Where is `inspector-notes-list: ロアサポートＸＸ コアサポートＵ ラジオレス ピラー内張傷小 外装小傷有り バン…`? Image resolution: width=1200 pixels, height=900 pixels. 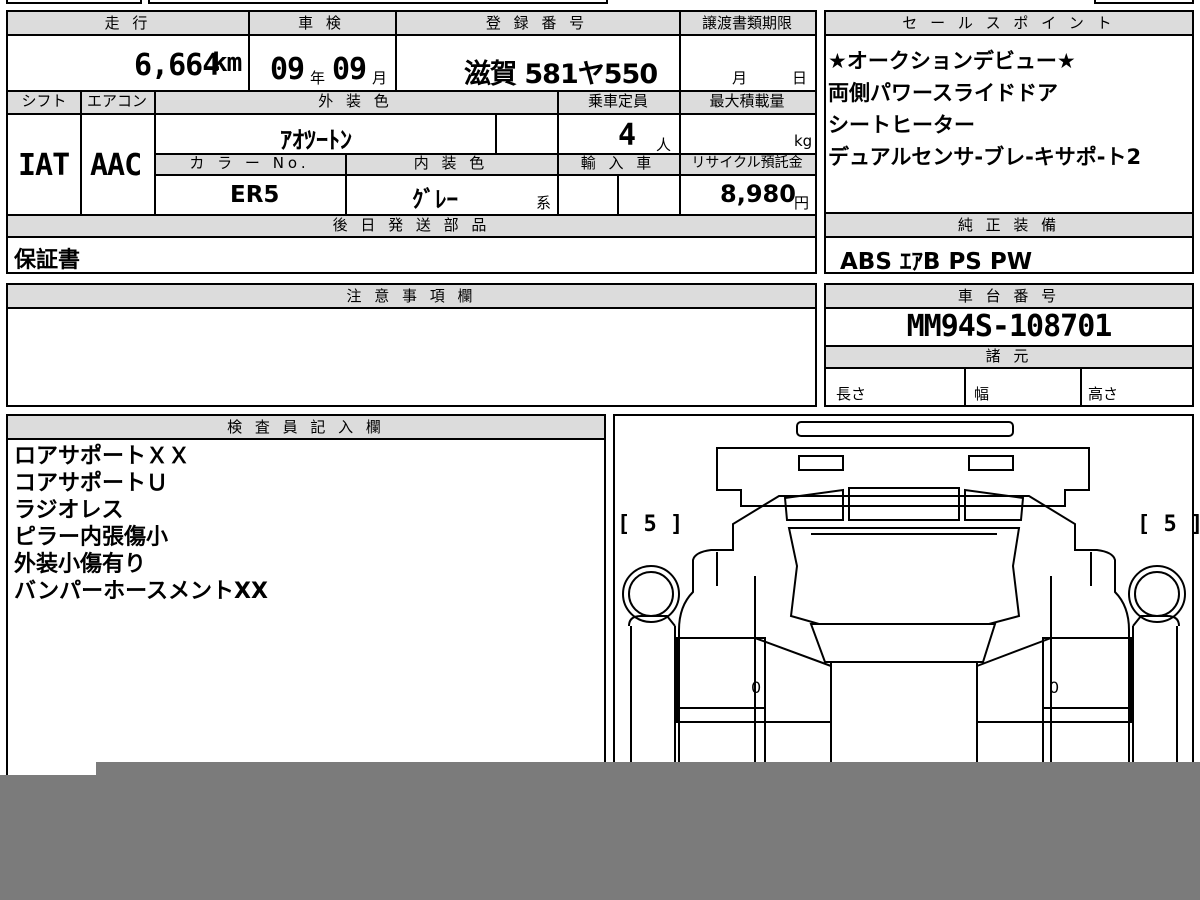 inspector-notes-list: ロアサポートＸＸ コアサポートＵ ラジオレス ピラー内張傷小 外装小傷有り バン… is located at coordinates (141, 524).